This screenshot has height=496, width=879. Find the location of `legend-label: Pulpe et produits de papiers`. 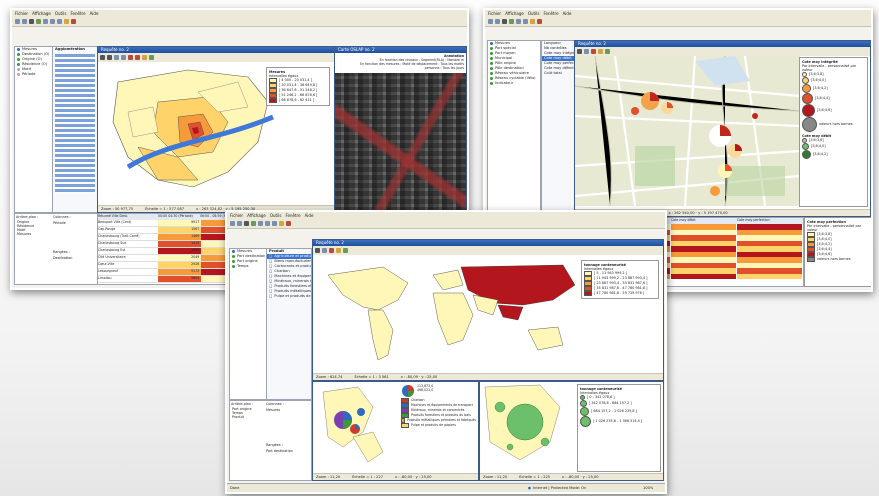

legend-label: Pulpe et produits de papiers is located at coordinates (433, 425).